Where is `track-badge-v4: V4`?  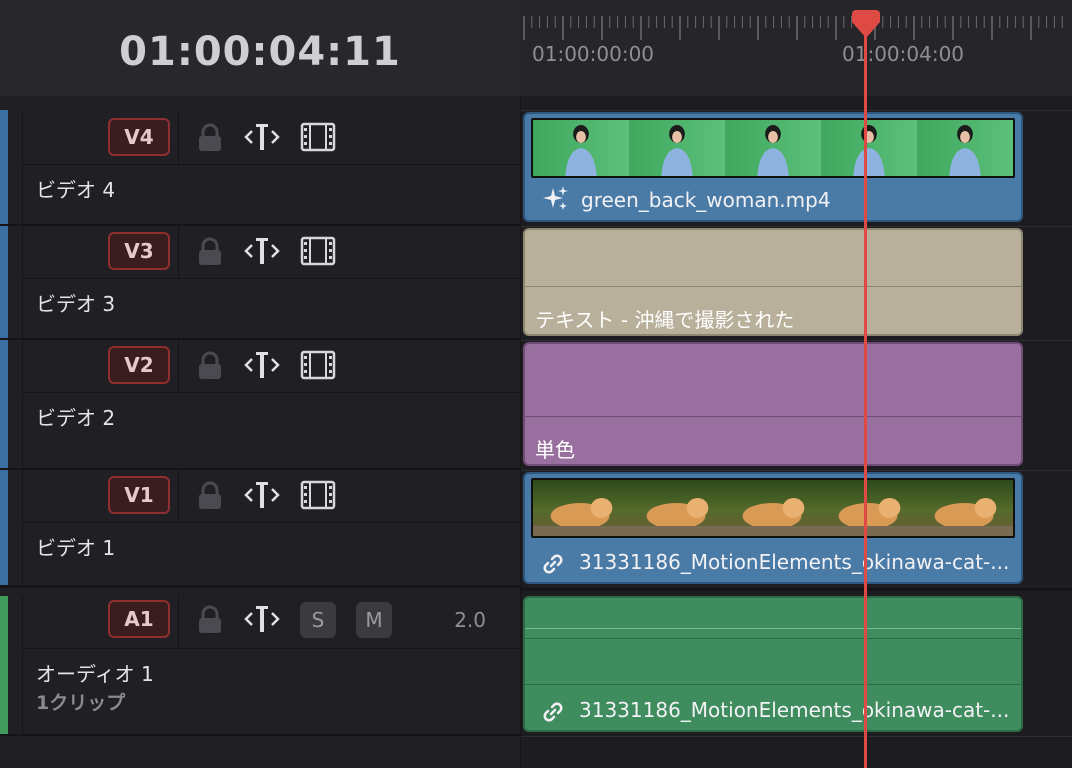 track-badge-v4: V4 is located at coordinates (139, 137).